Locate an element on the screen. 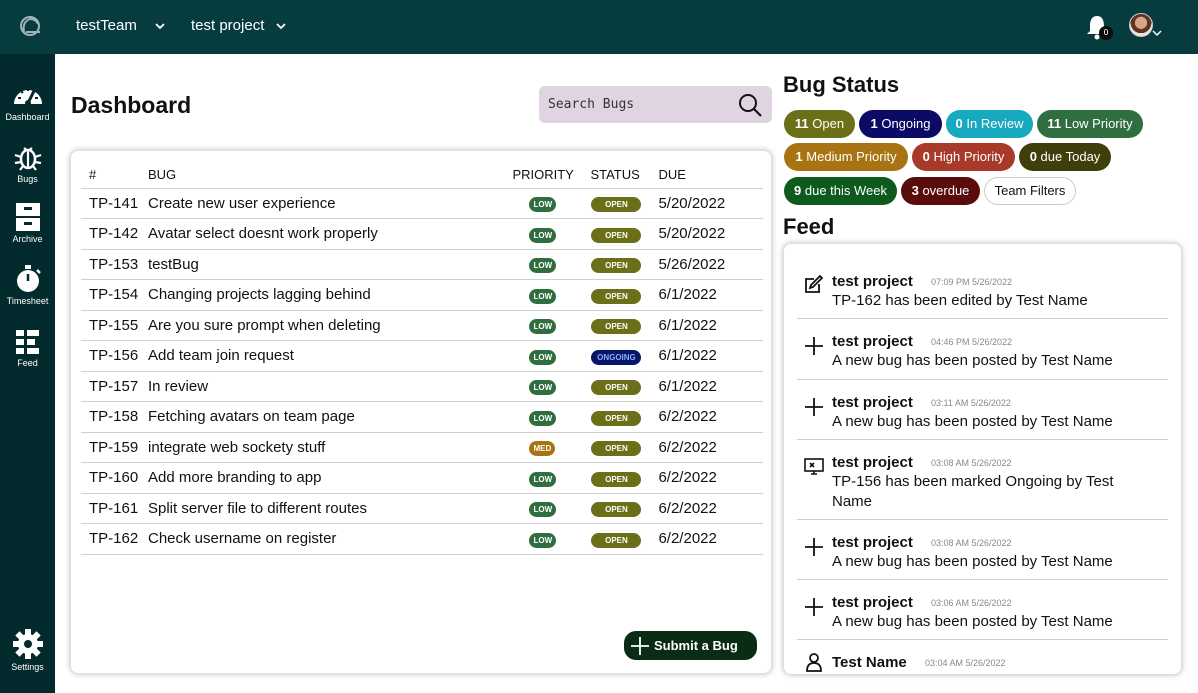  team-filters-button: Team Filters is located at coordinates (1030, 191).